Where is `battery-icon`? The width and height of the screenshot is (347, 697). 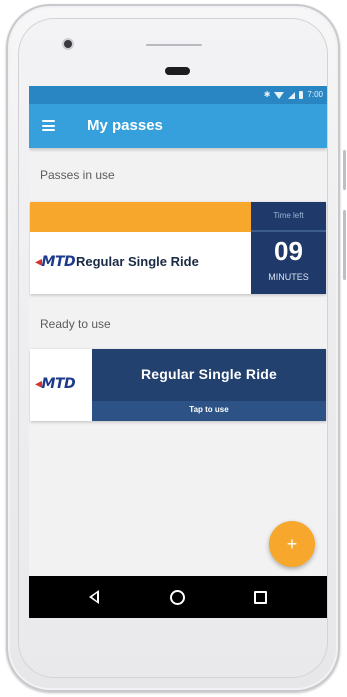
battery-icon is located at coordinates (301, 95).